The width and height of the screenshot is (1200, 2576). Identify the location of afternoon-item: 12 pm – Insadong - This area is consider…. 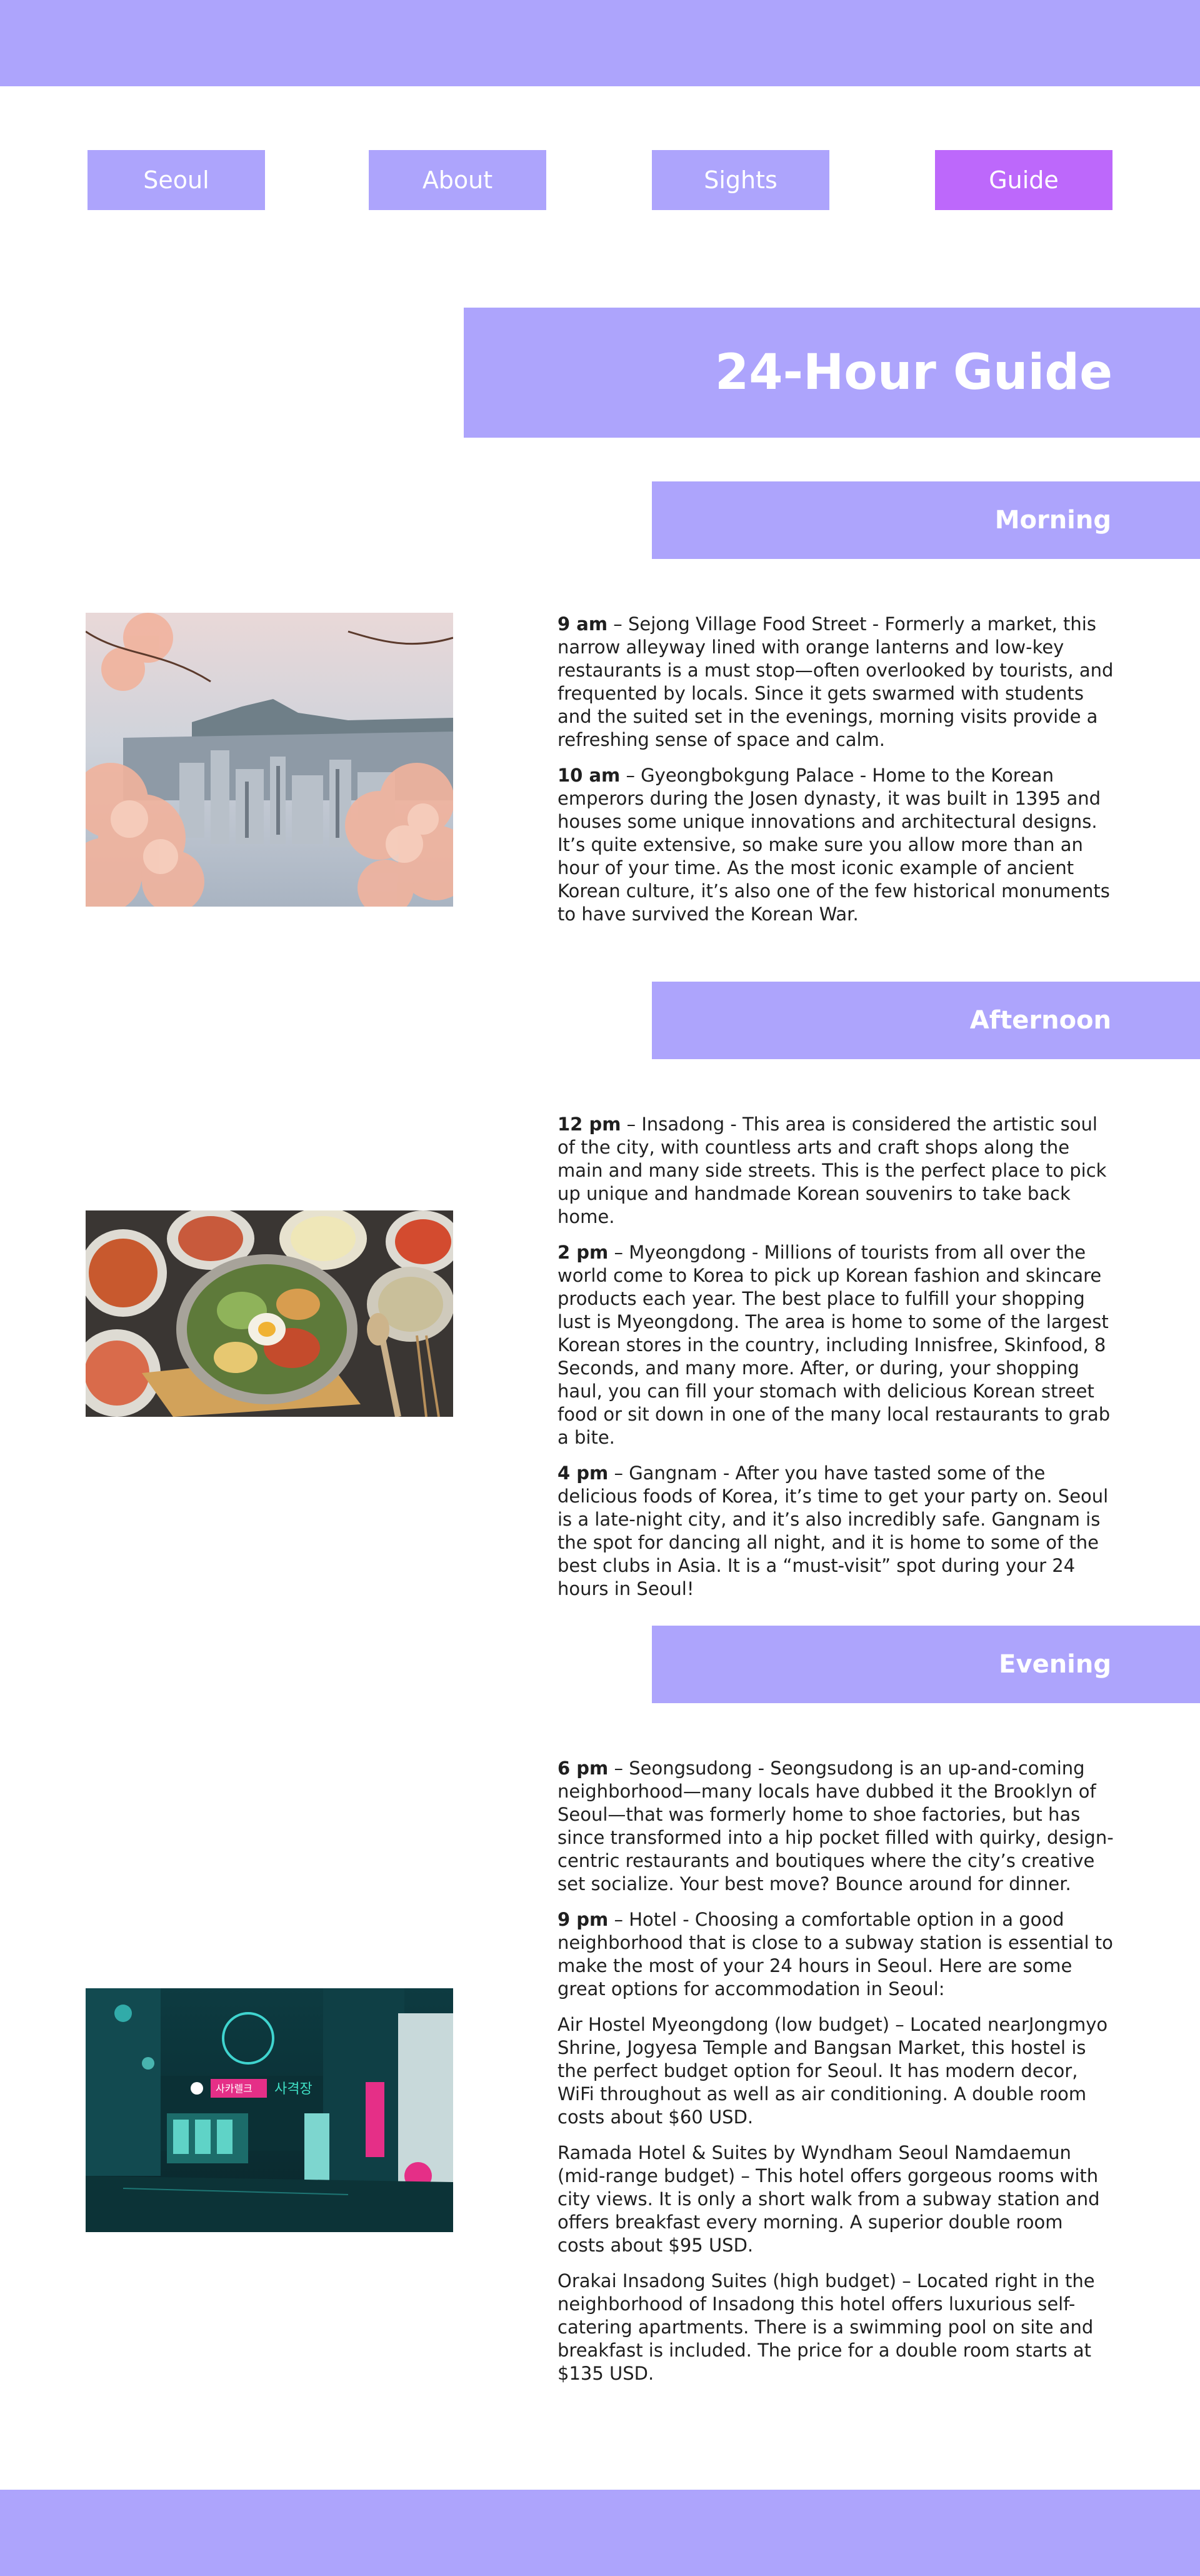
(836, 1171).